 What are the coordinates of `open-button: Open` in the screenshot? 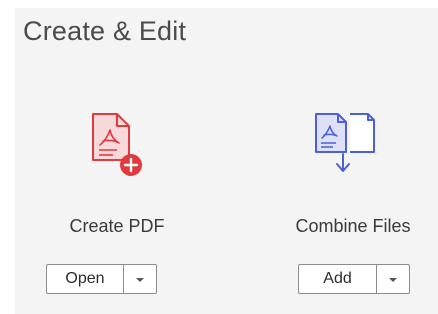 It's located at (85, 279).